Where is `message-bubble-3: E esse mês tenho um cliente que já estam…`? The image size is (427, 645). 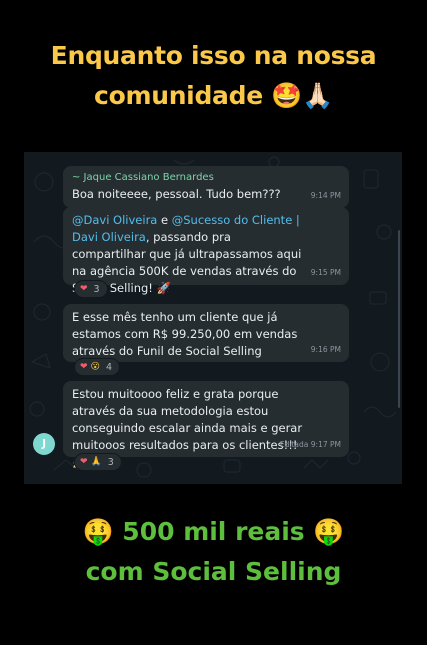
message-bubble-3: E esse mês tenho um cliente que já estam… is located at coordinates (206, 333).